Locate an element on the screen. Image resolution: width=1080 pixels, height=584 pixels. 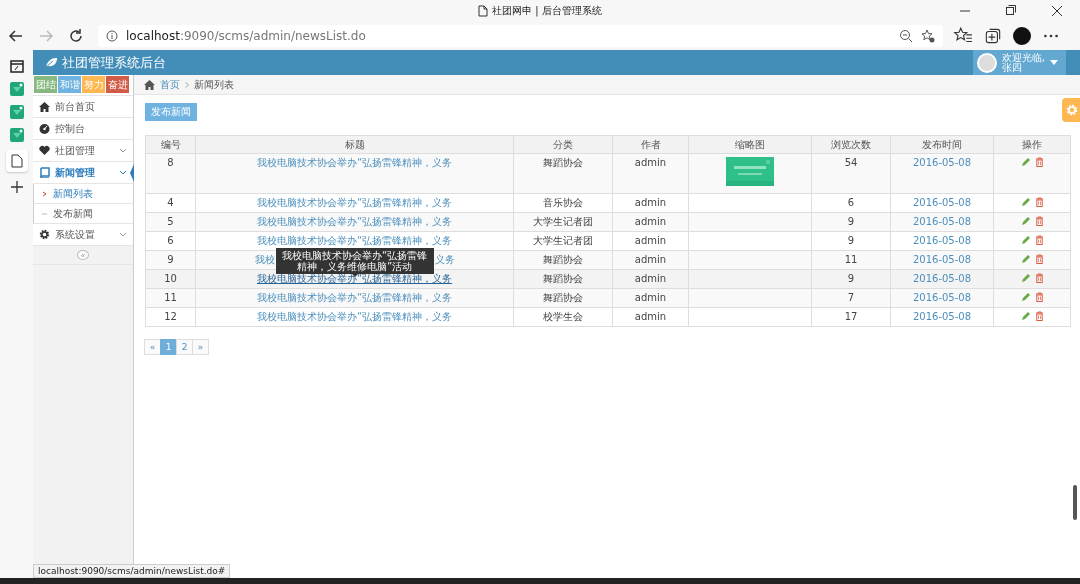
dash-icon is located at coordinates (44, 213).